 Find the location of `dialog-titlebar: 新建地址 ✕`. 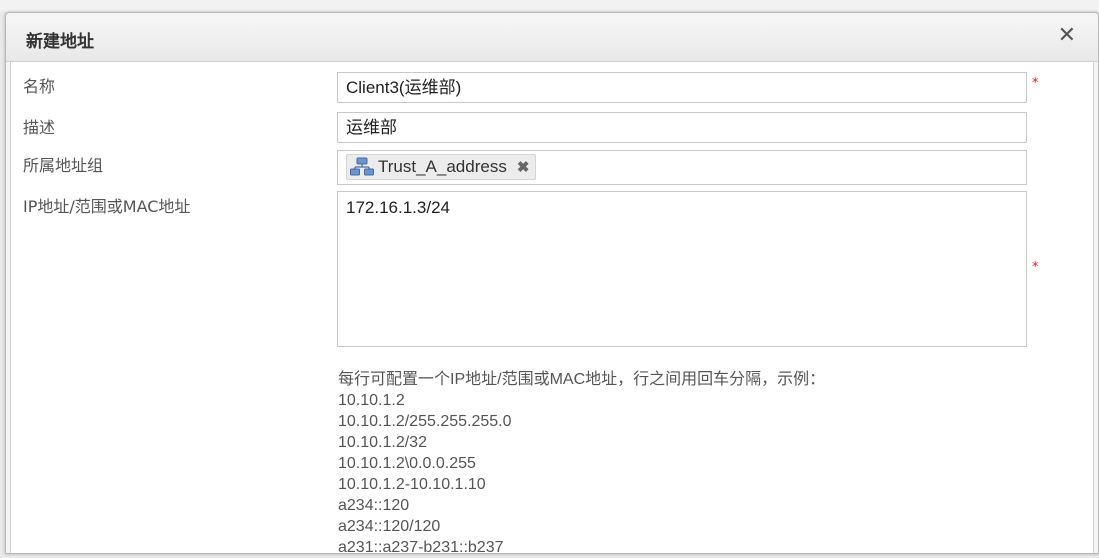

dialog-titlebar: 新建地址 ✕ is located at coordinates (552, 37).